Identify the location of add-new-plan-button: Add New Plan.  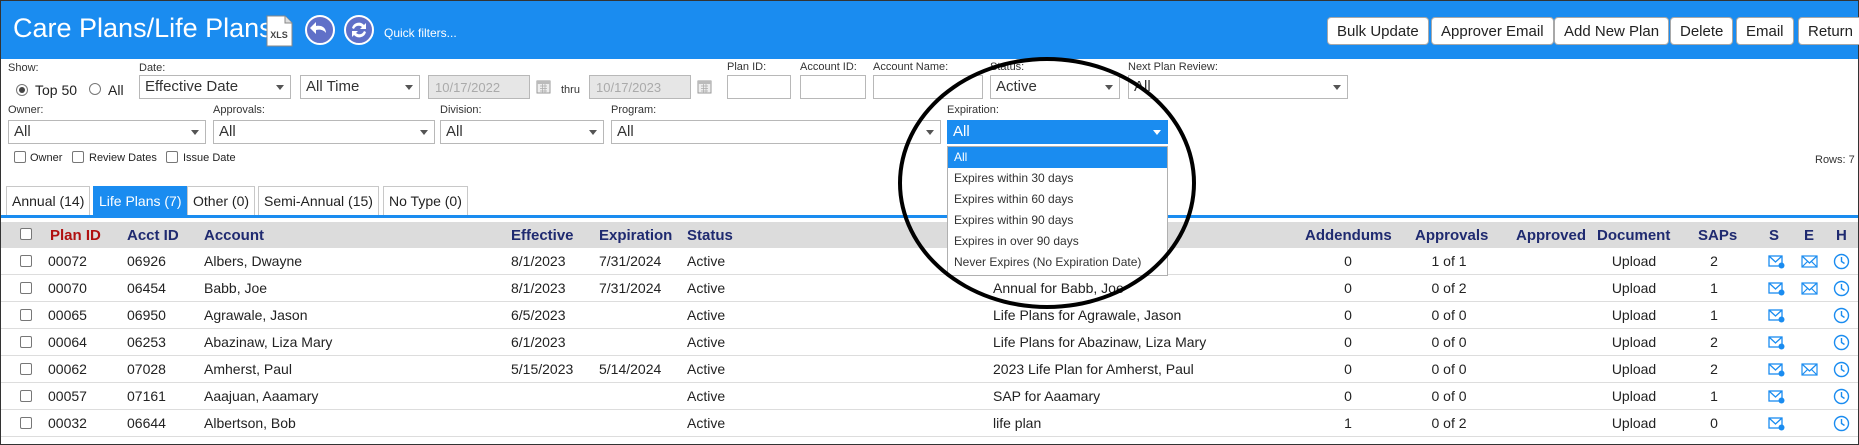
(1612, 31).